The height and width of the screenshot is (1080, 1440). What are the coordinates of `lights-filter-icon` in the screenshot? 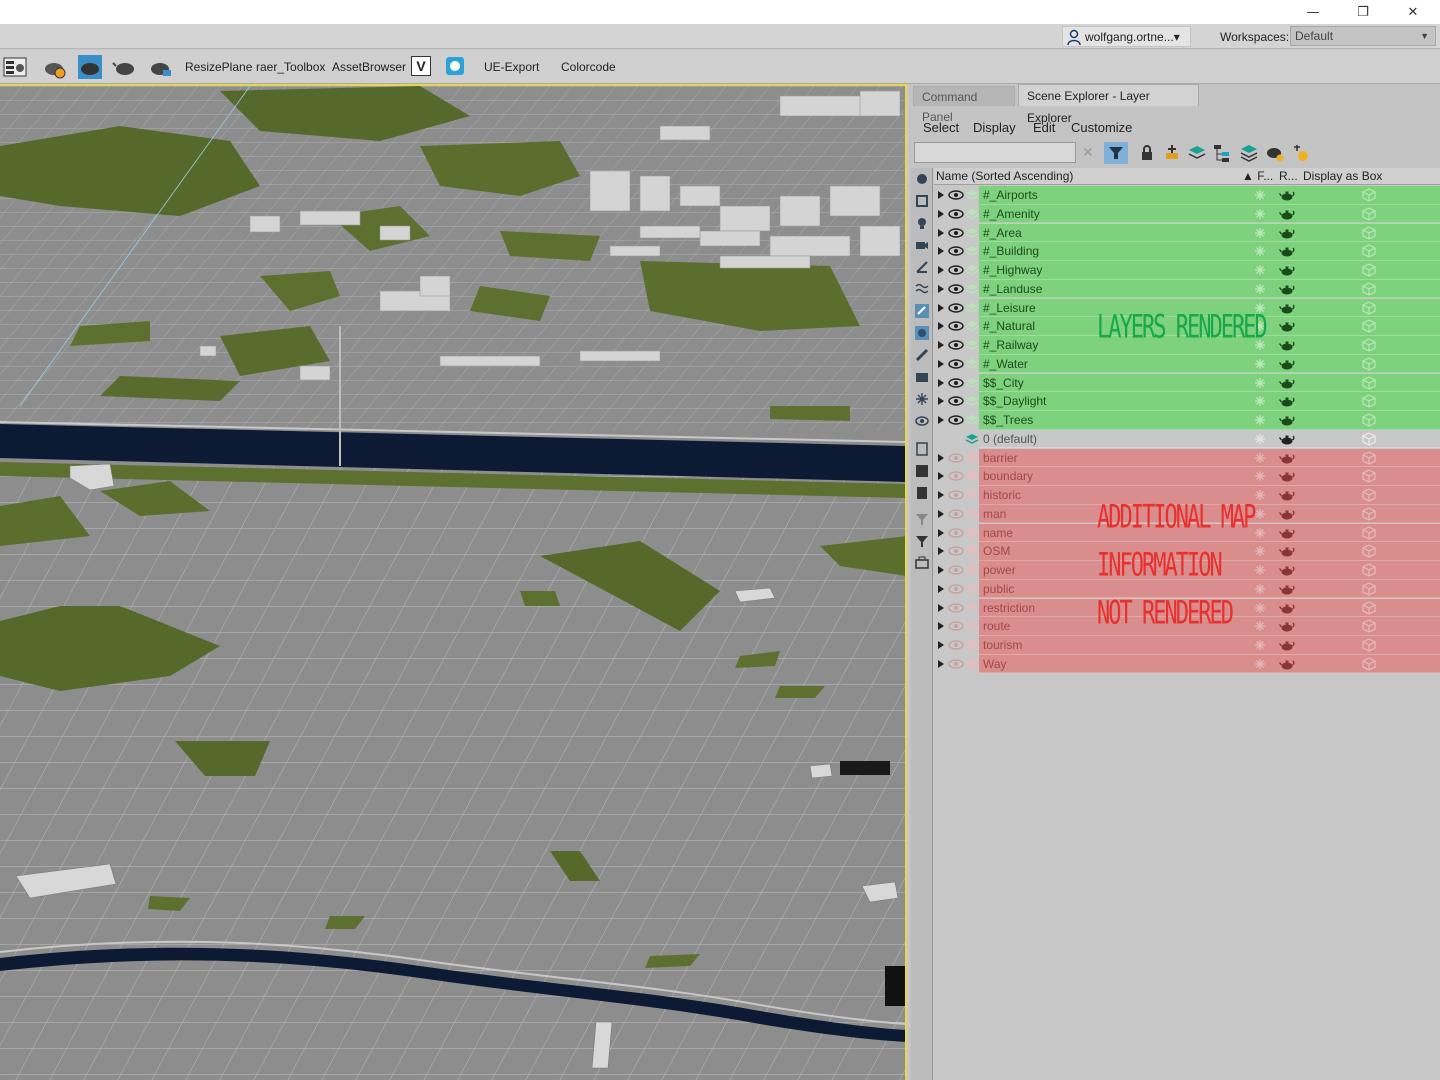 It's located at (922, 223).